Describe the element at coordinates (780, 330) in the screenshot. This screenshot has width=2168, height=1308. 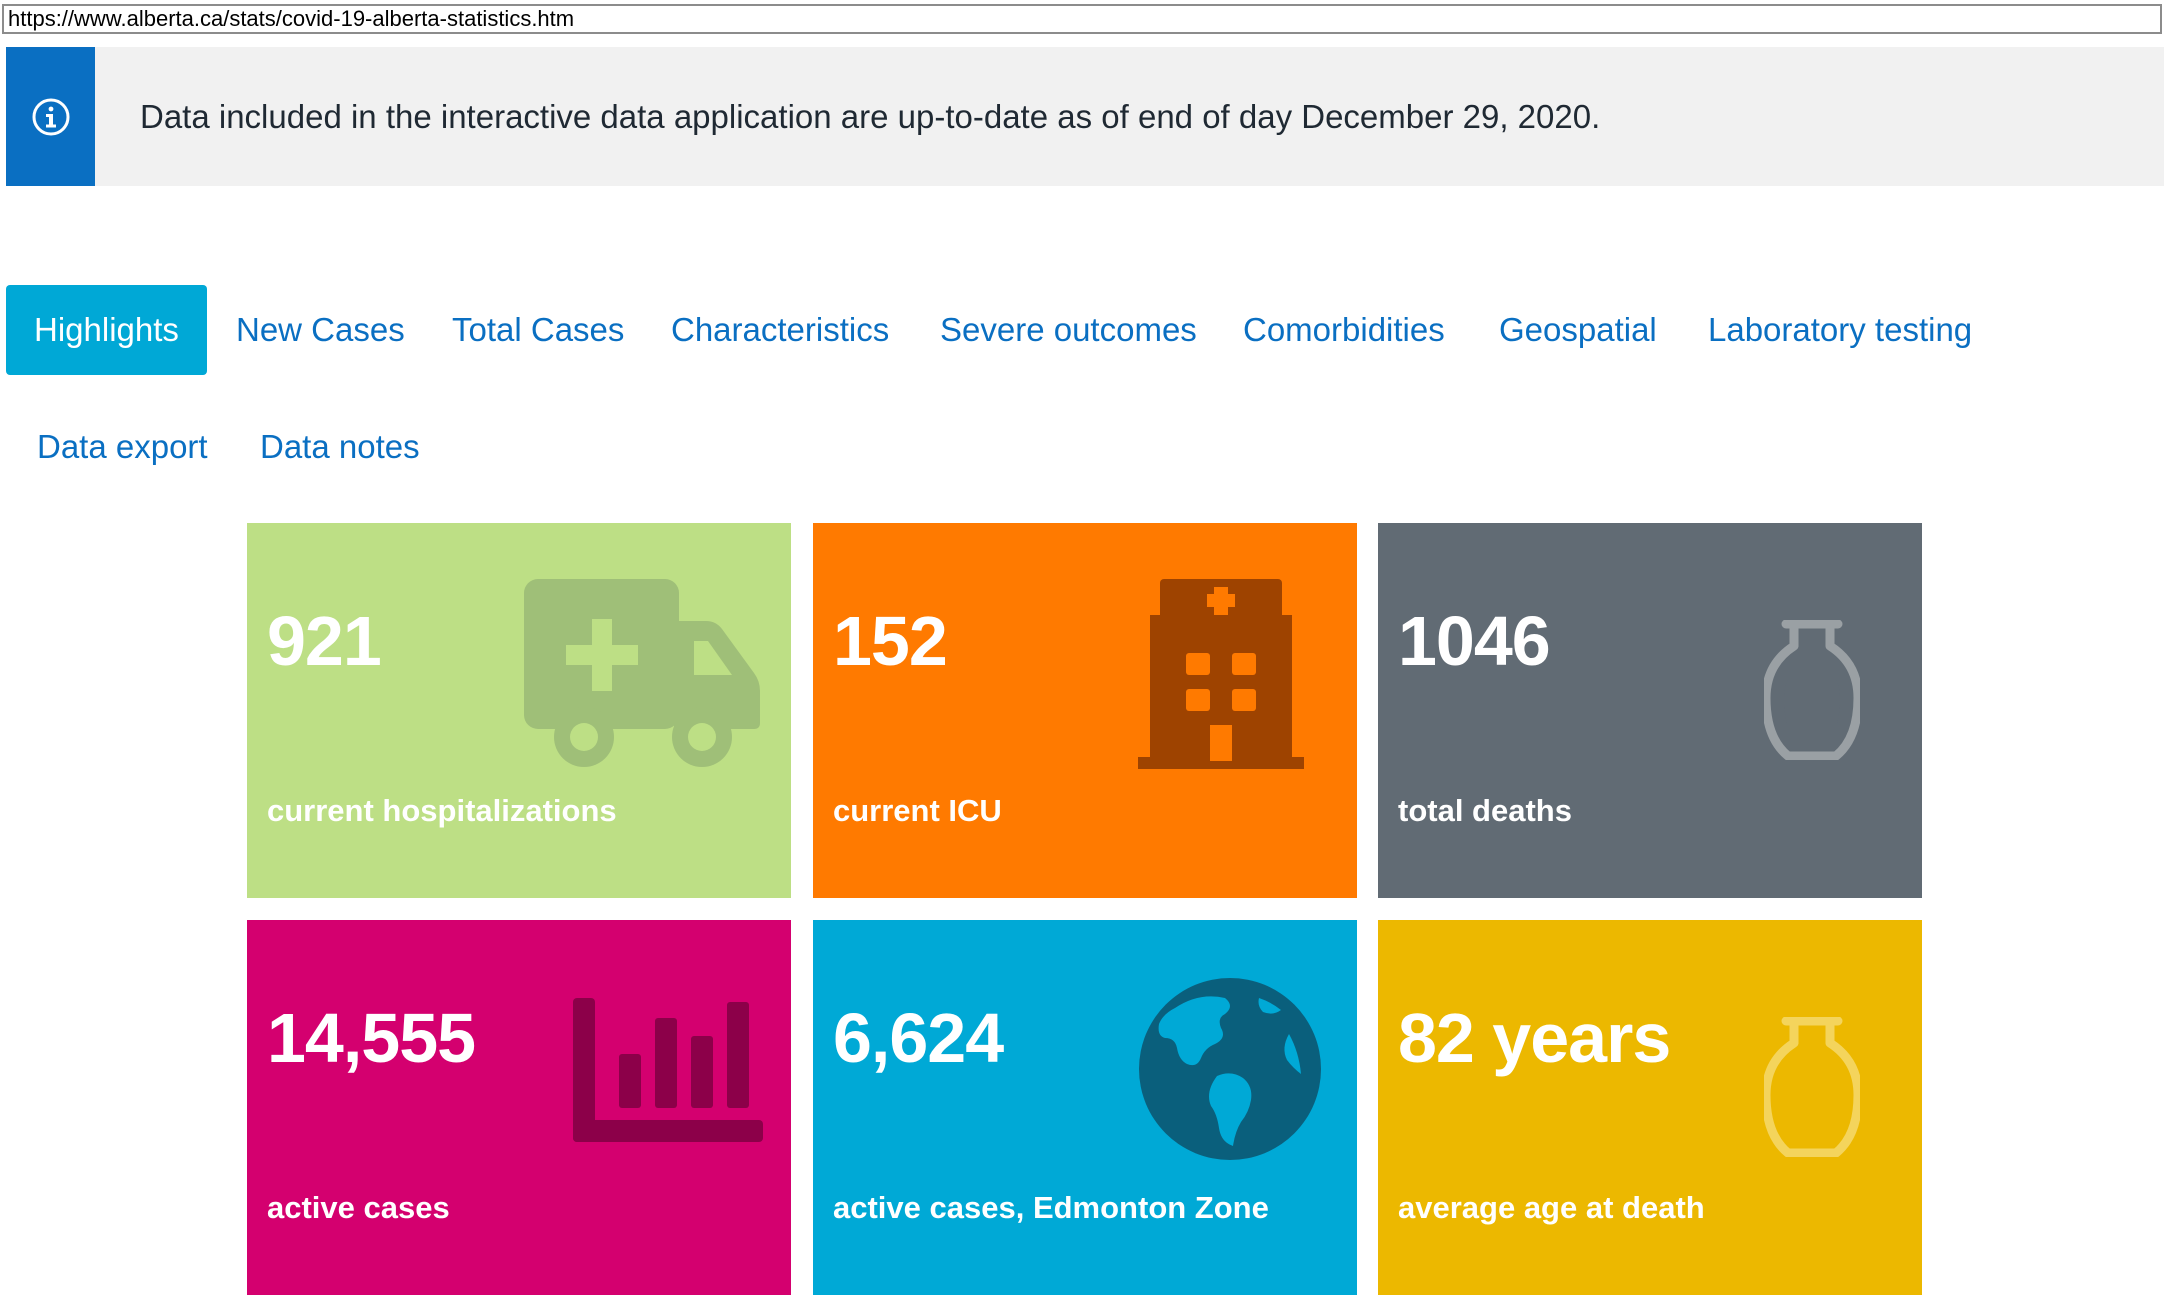
I see `tab-characteristics: Characteristics` at that location.